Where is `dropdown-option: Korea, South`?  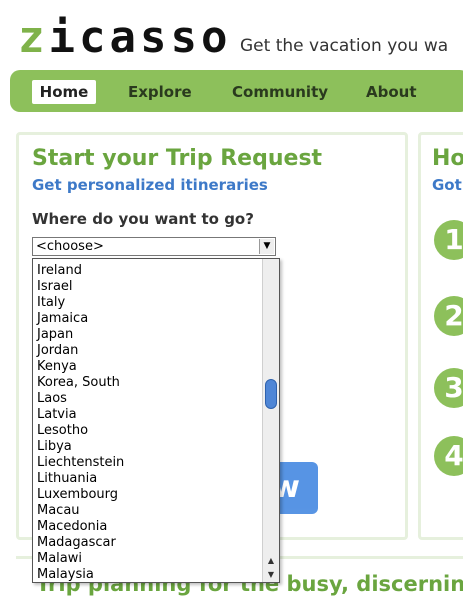 dropdown-option: Korea, South is located at coordinates (148, 383).